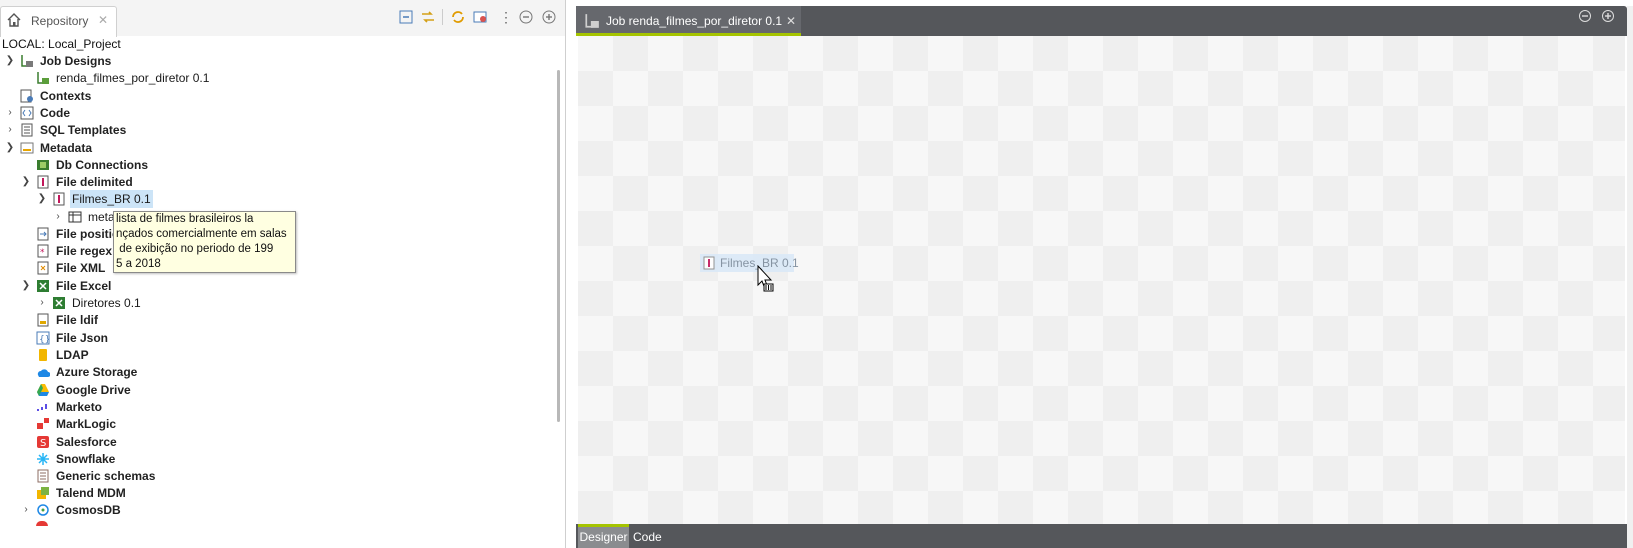  What do you see at coordinates (201, 234) in the screenshot?
I see `tooltip-line: nçados comercialmente em salas` at bounding box center [201, 234].